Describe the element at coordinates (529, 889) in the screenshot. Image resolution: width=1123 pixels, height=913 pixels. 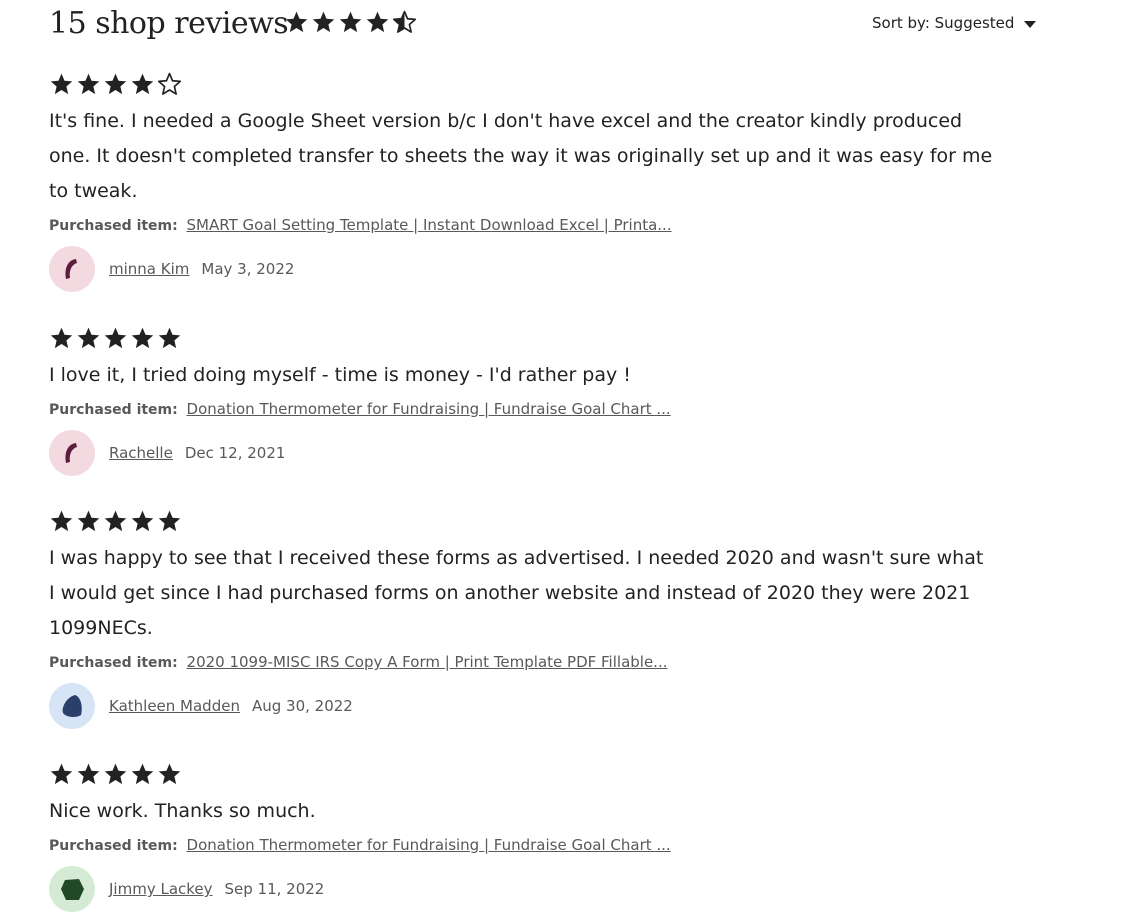
I see `review-author: Jimmy Lackey Sep 11, 2022` at that location.